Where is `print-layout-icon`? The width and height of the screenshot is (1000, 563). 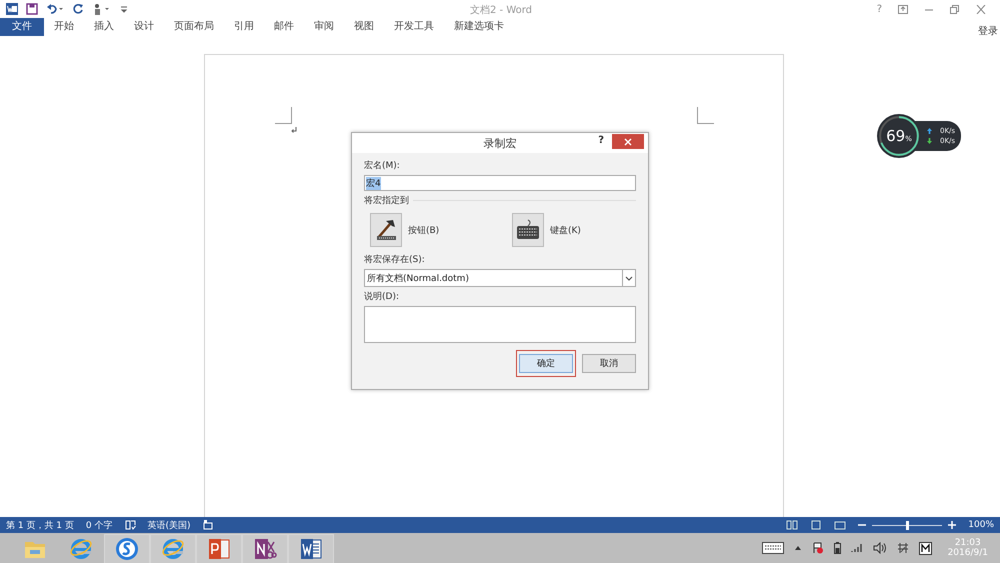
print-layout-icon is located at coordinates (816, 525).